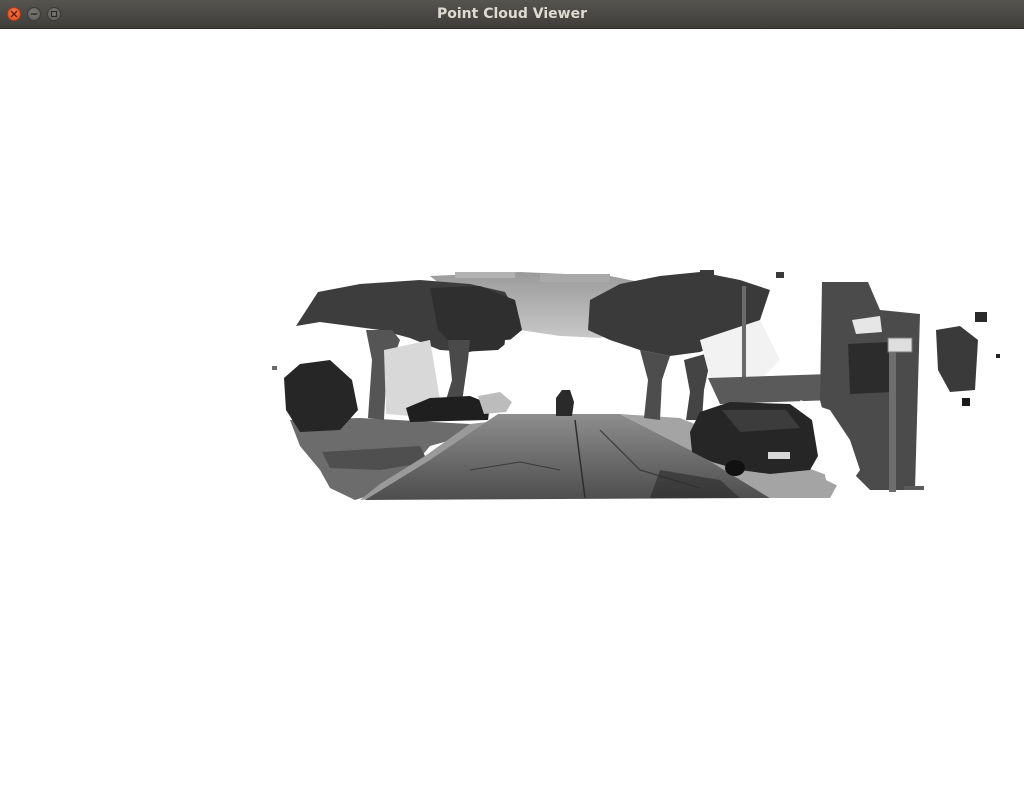  What do you see at coordinates (735, 468) in the screenshot?
I see `right-car-wheel` at bounding box center [735, 468].